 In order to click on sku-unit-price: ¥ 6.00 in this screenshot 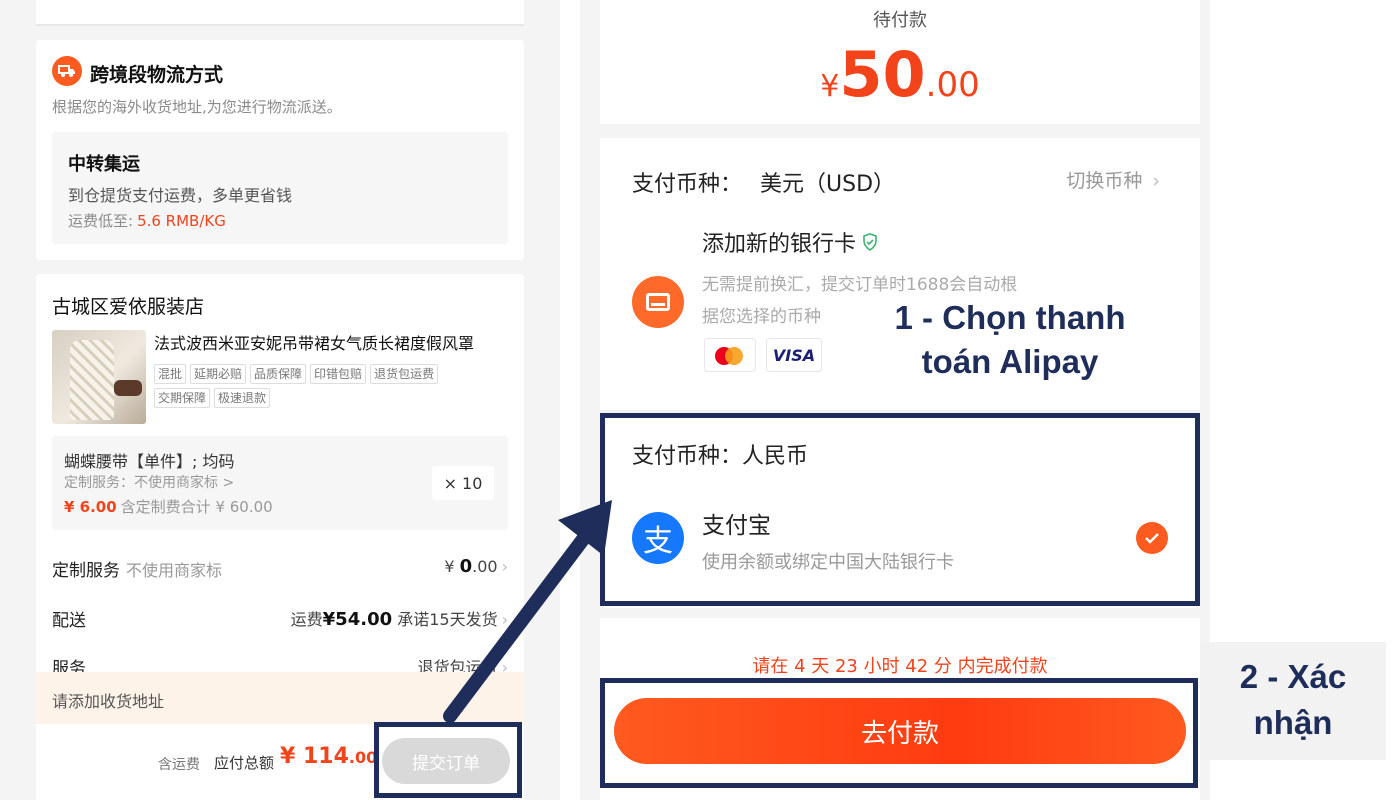, I will do `click(90, 507)`.